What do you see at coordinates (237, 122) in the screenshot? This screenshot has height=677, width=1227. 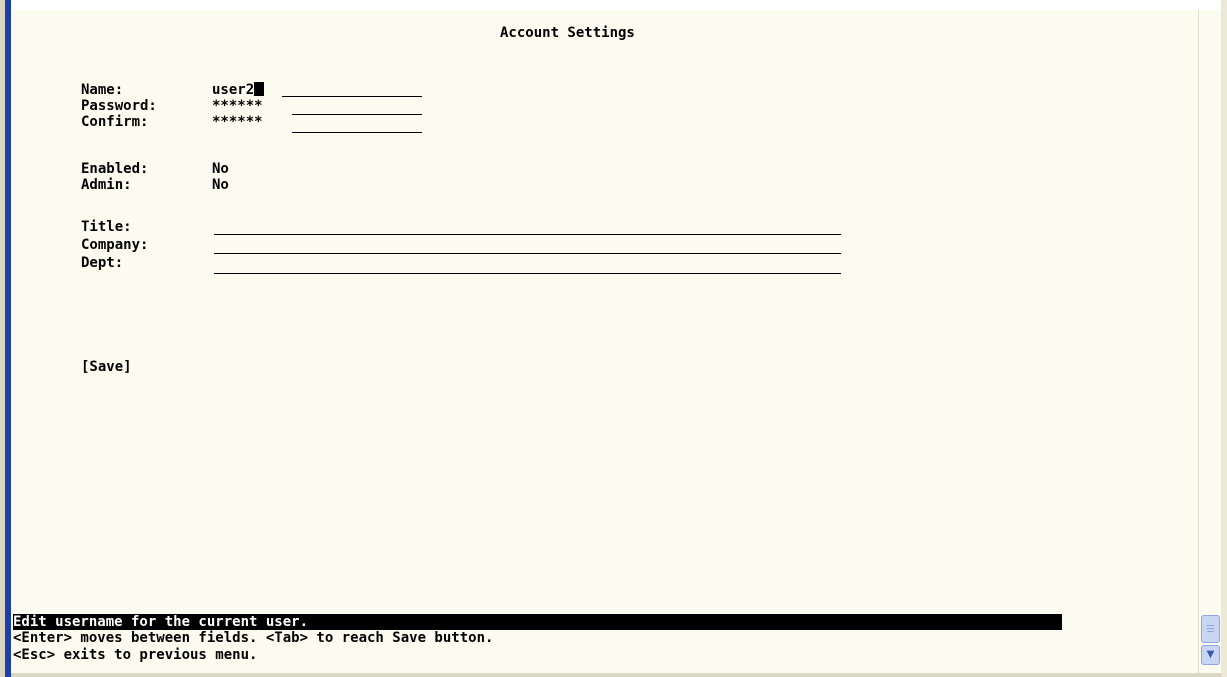 I see `confirm-password-field: ******` at bounding box center [237, 122].